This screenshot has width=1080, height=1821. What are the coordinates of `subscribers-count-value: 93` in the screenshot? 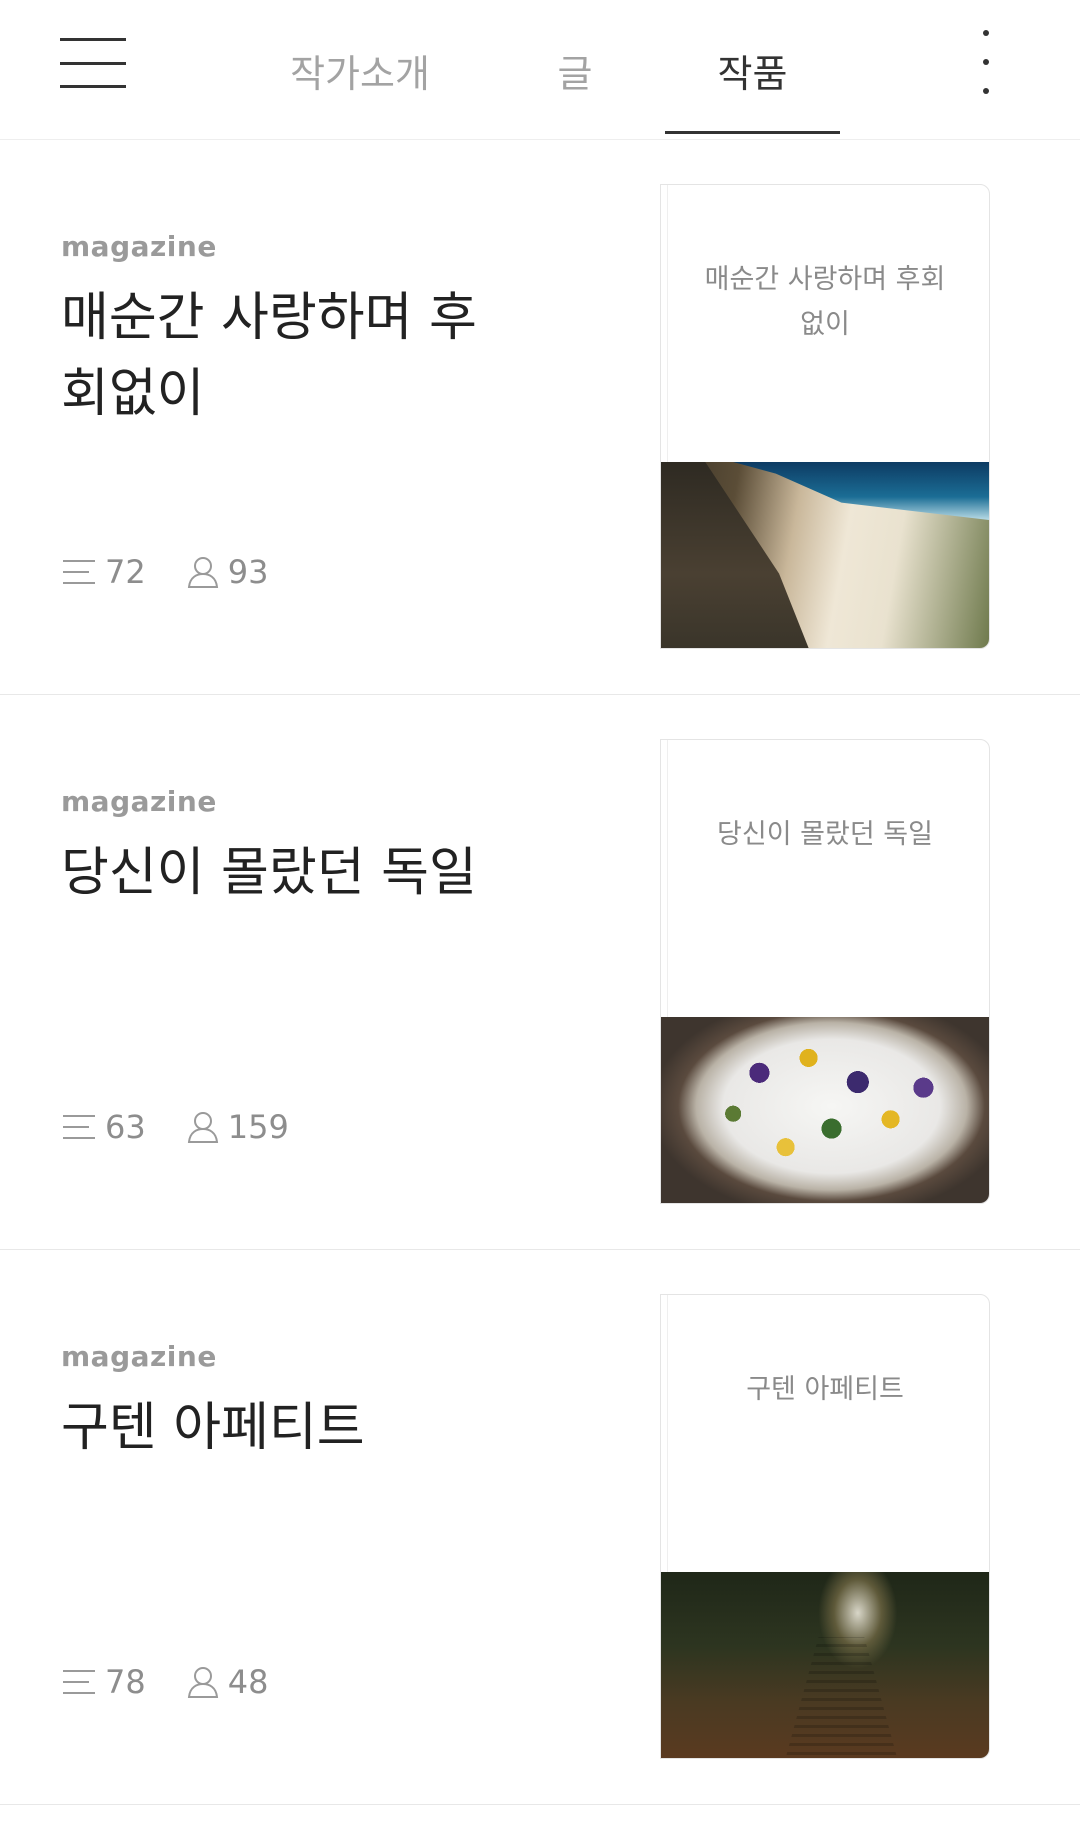 It's located at (248, 572).